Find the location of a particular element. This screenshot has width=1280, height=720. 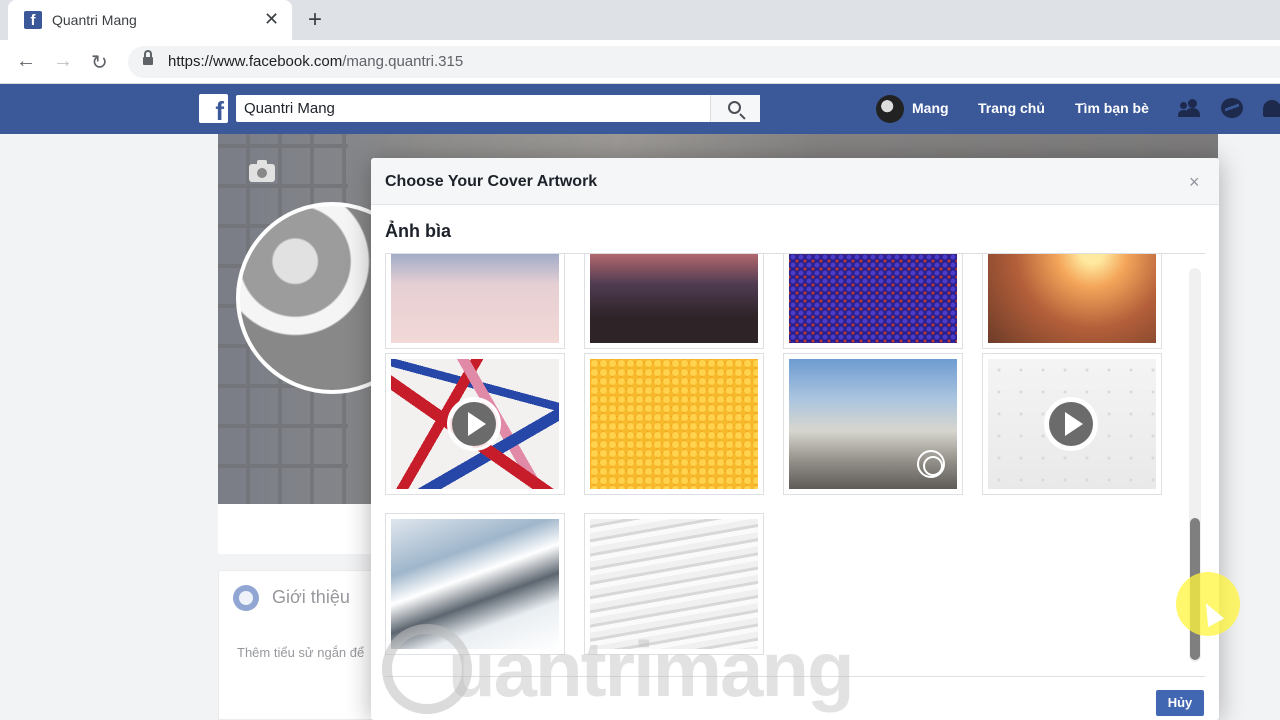

search-button is located at coordinates (735, 108).